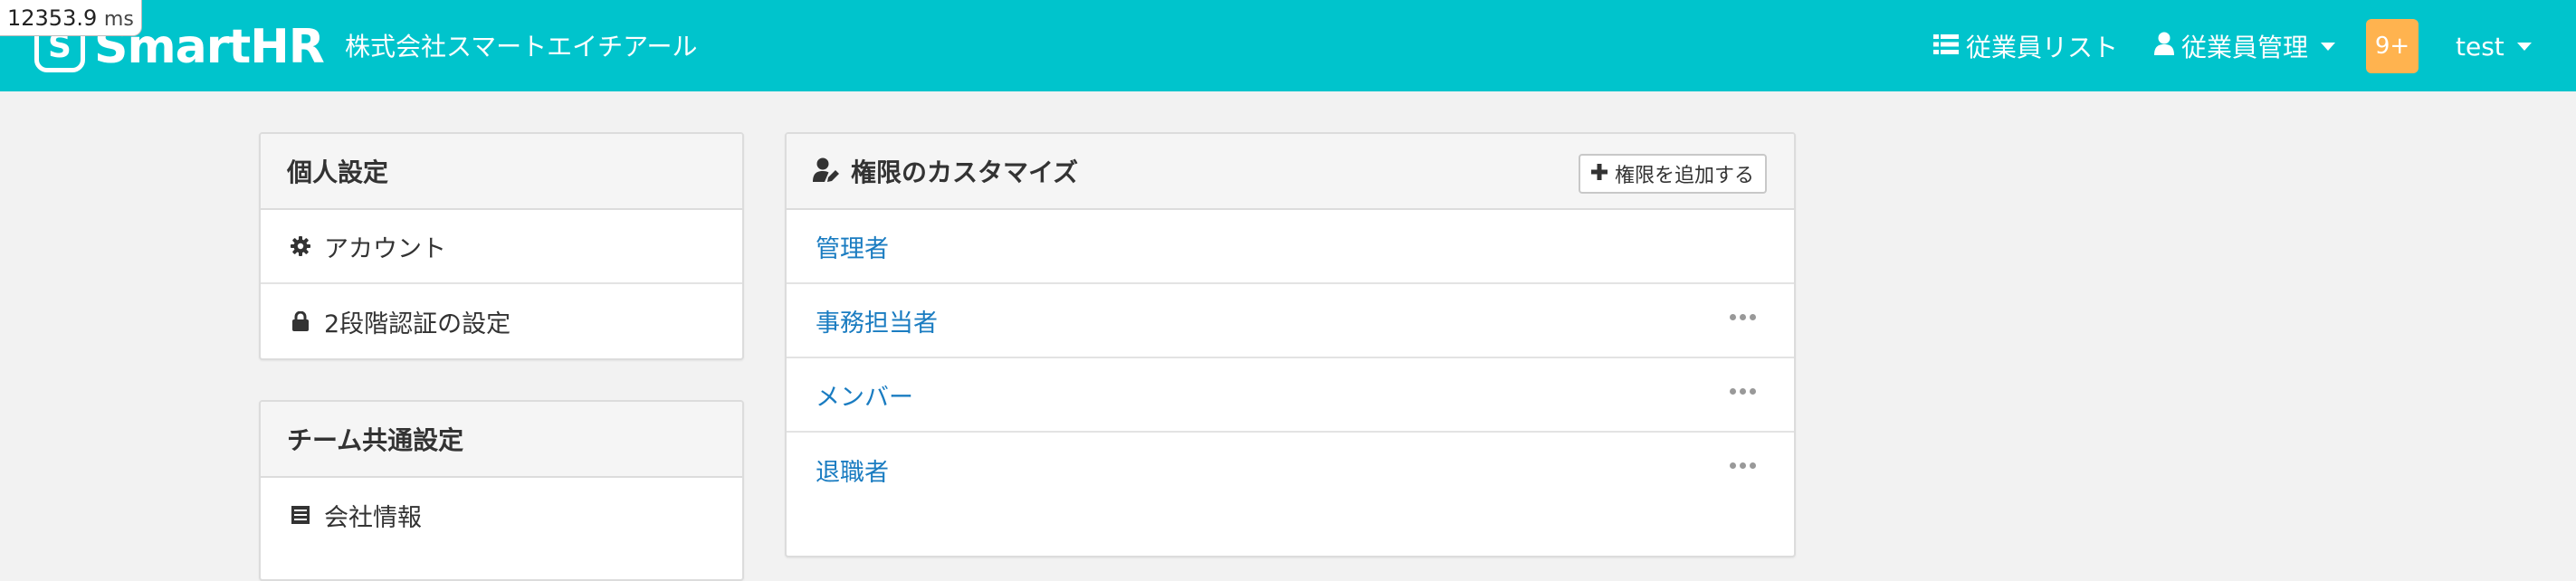  I want to click on sidebar-item-company-info: 会社情報, so click(502, 515).